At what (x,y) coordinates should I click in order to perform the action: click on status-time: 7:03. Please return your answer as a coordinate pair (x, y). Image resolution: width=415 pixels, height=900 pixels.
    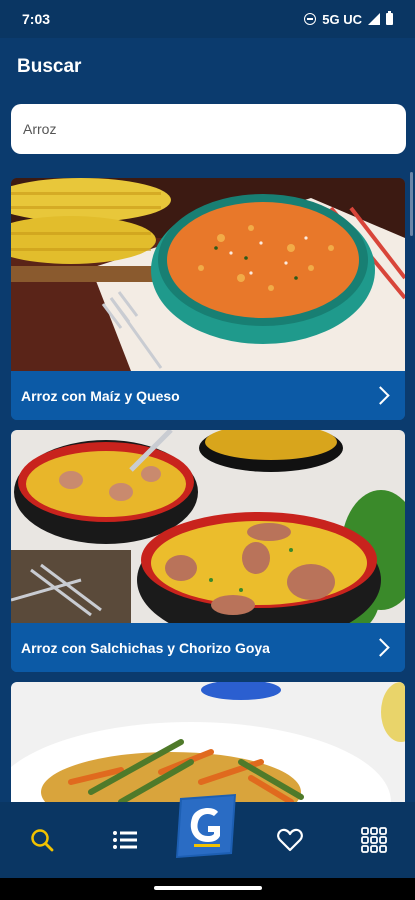
    Looking at the image, I should click on (36, 19).